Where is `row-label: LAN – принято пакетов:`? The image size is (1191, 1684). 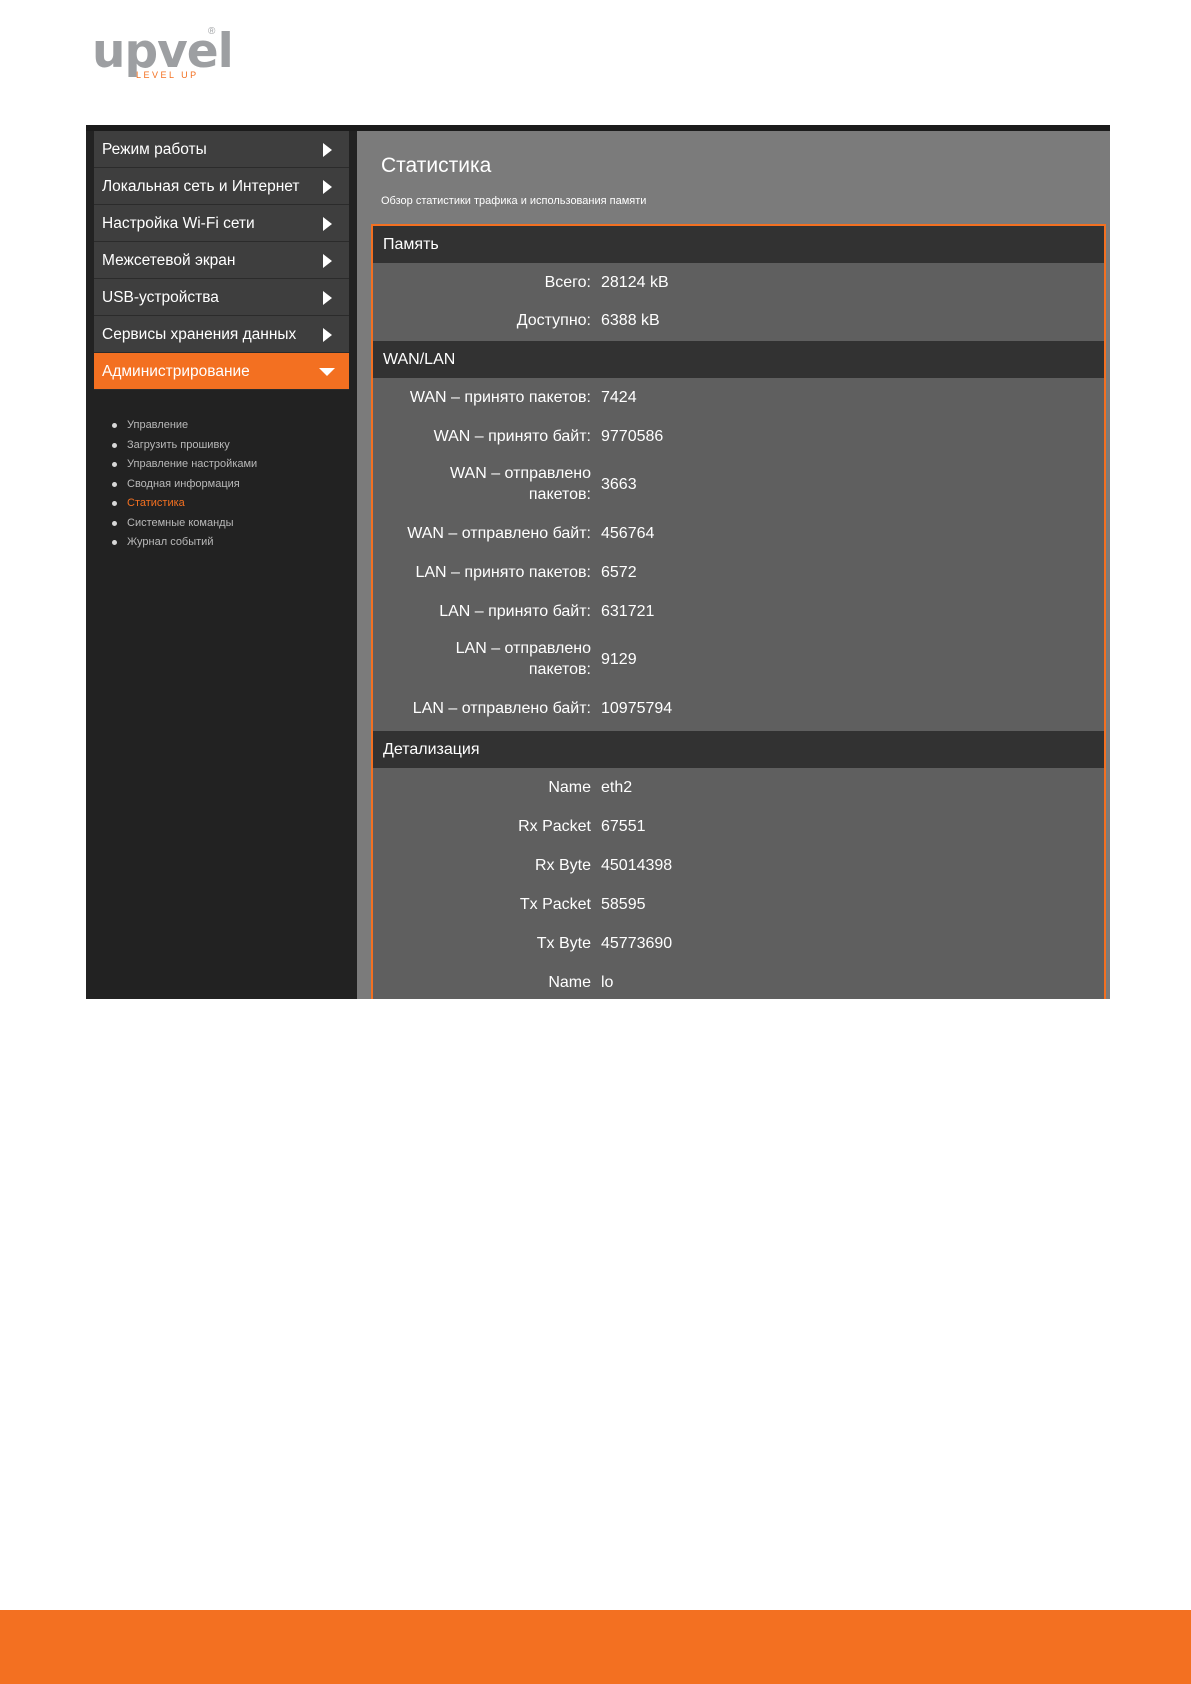 row-label: LAN – принято пакетов: is located at coordinates (503, 572).